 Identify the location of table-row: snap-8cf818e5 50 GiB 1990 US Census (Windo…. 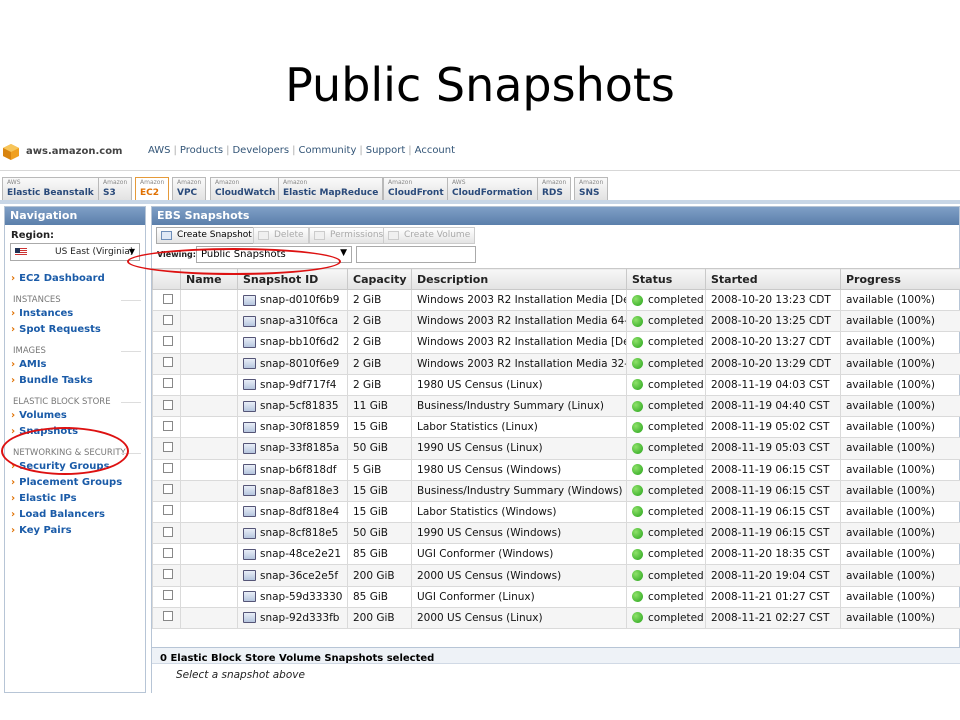
(556, 533).